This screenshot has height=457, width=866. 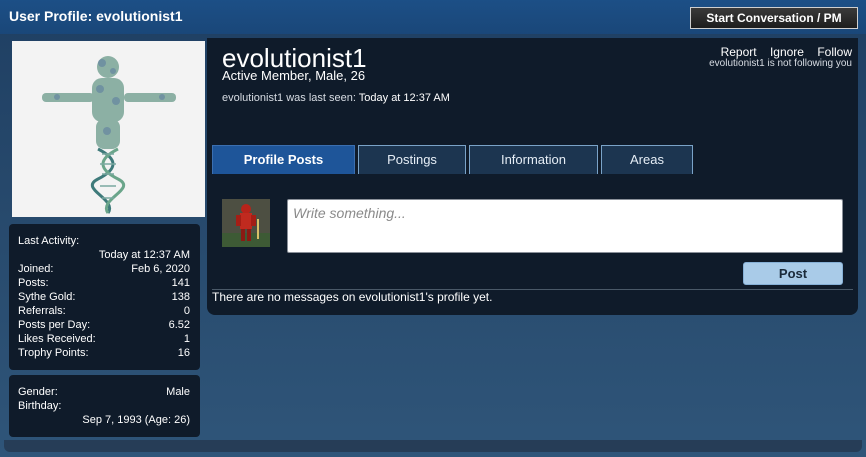 I want to click on stat-row-trophy-points: Trophy Points: 16, so click(x=104, y=353).